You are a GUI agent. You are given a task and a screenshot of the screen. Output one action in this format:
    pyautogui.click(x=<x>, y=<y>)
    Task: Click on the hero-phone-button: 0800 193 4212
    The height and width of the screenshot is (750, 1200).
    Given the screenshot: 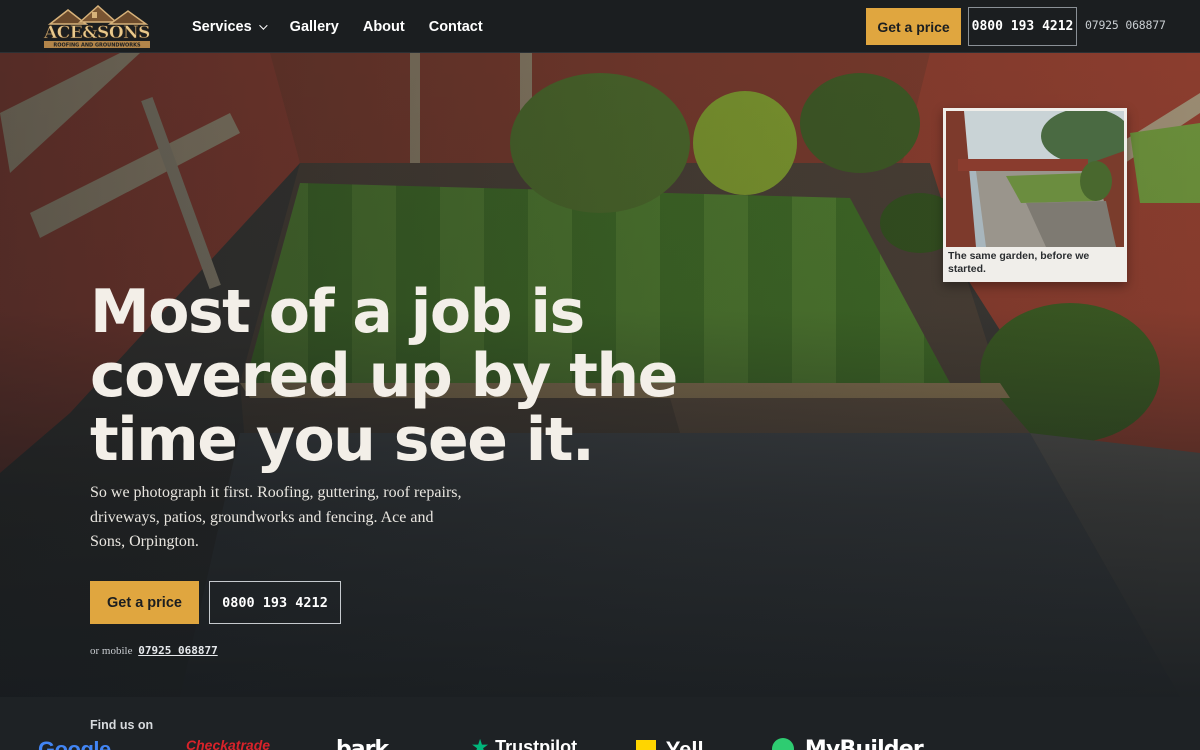 What is the action you would take?
    pyautogui.click(x=275, y=602)
    